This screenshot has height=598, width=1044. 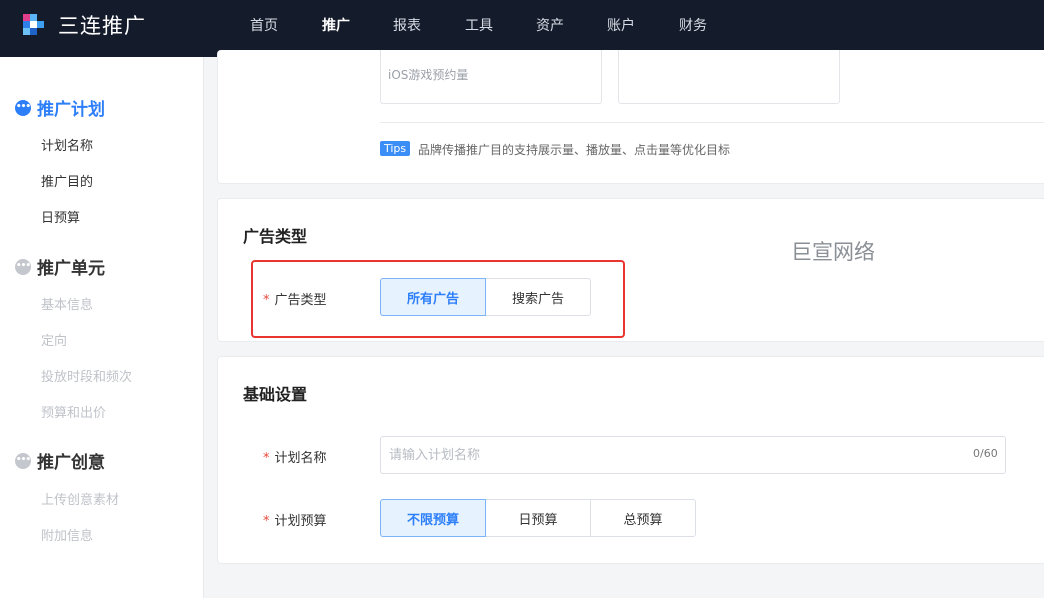 I want to click on section-title-basic: 基础设置, so click(x=275, y=394).